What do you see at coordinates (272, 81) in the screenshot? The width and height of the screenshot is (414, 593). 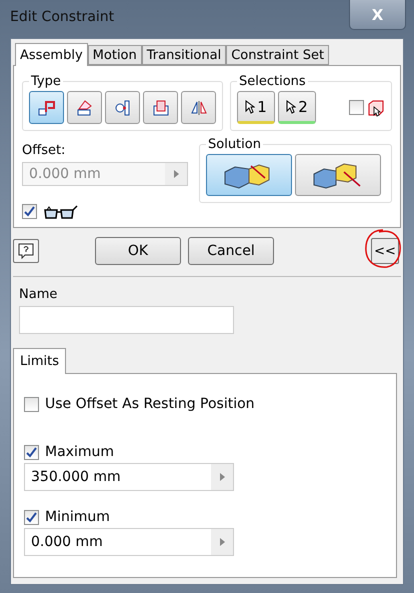 I see `group-title: Selections` at bounding box center [272, 81].